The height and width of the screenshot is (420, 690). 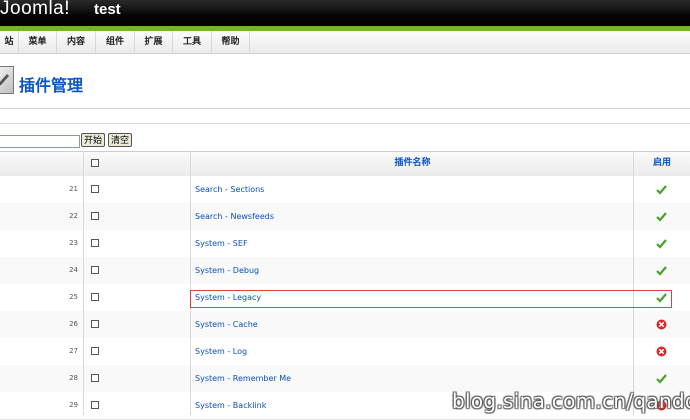 What do you see at coordinates (93, 140) in the screenshot?
I see `filter-go-button: 开始` at bounding box center [93, 140].